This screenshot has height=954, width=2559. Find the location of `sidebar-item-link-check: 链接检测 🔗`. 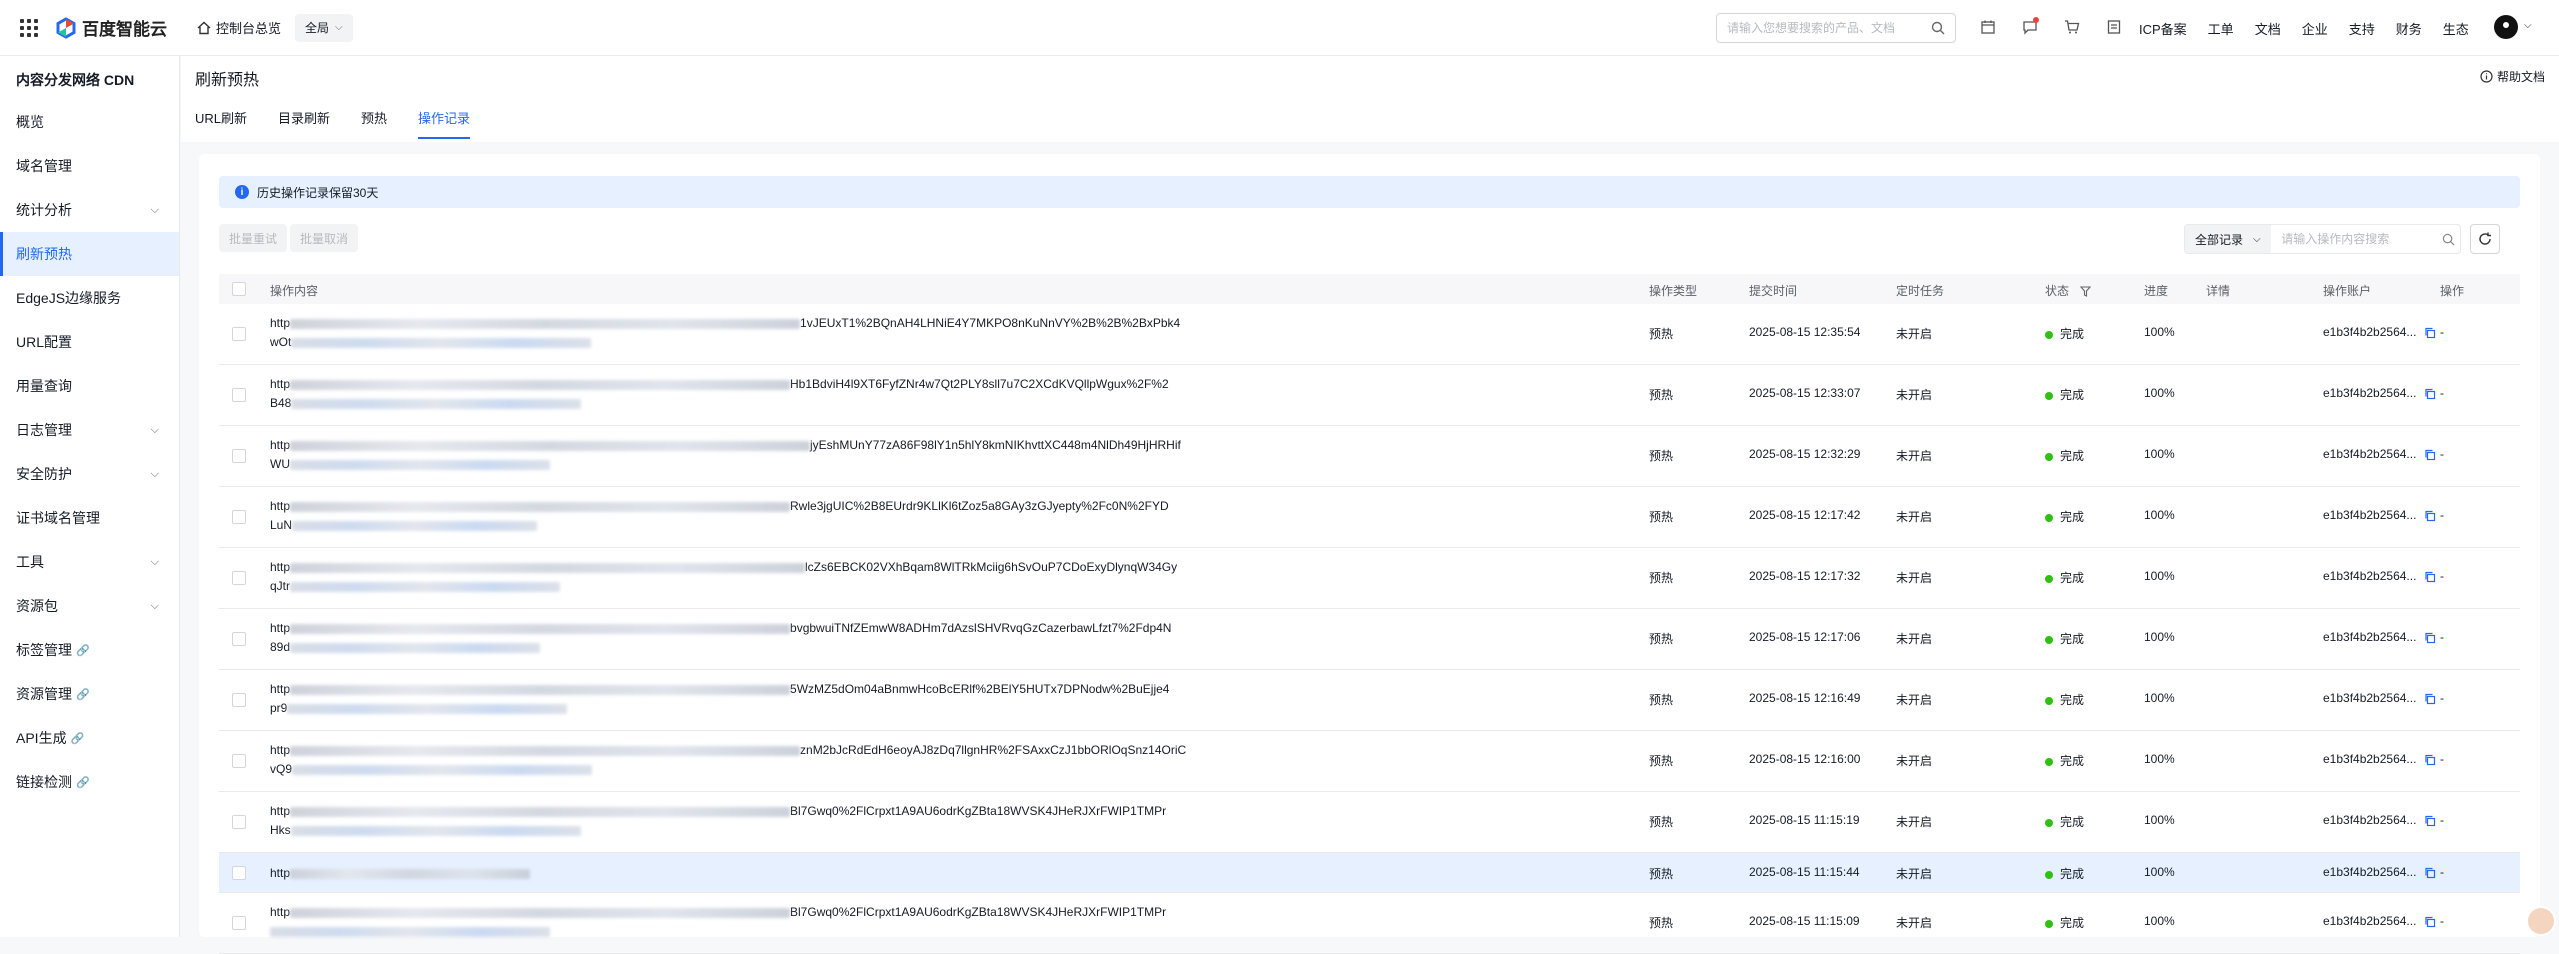

sidebar-item-link-check: 链接检测 🔗 is located at coordinates (89, 782).